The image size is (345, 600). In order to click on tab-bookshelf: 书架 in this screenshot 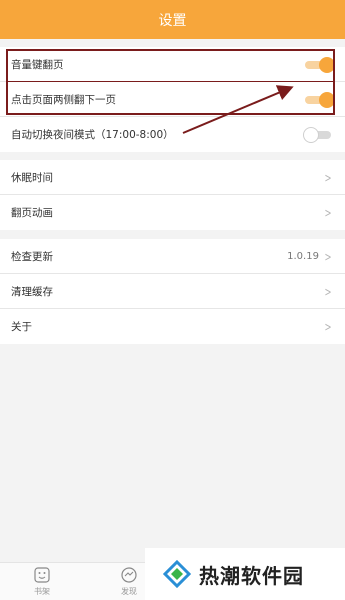, I will do `click(42, 581)`.